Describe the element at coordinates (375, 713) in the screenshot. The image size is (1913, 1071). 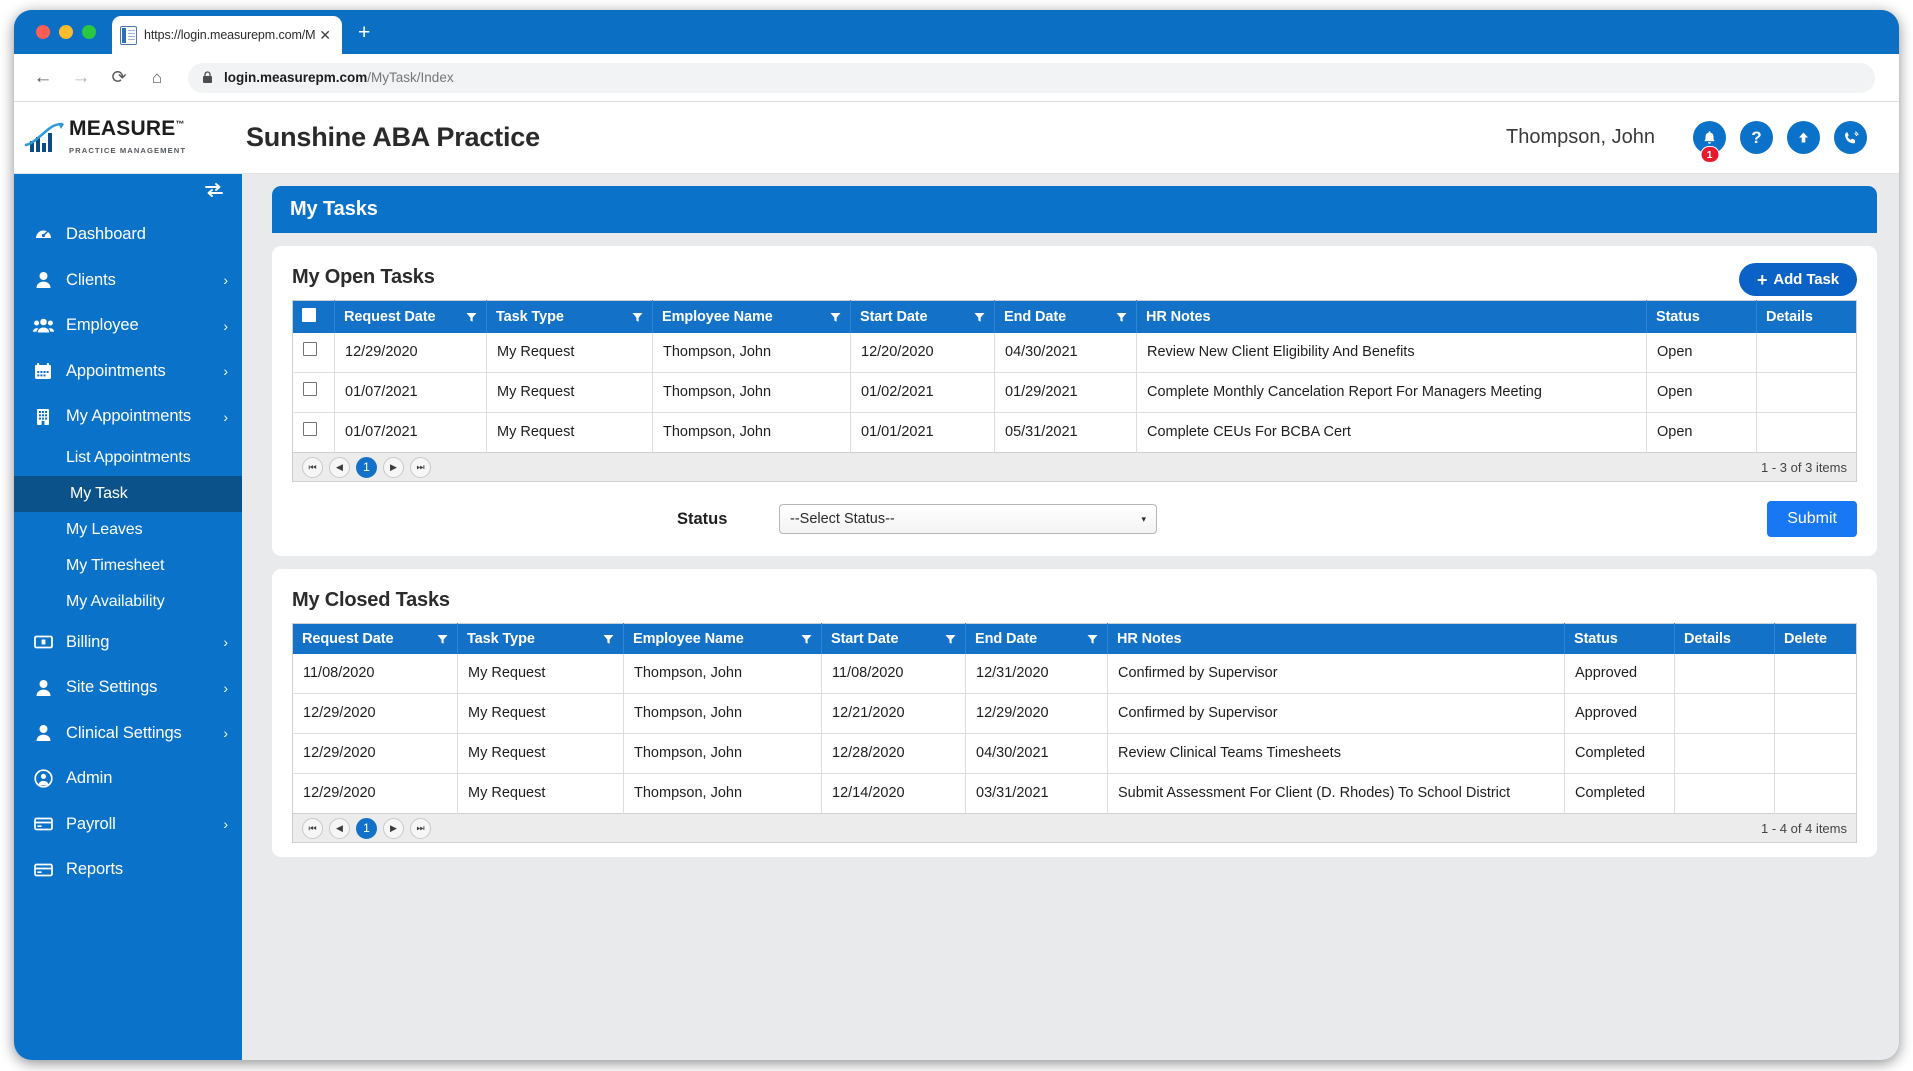
I see `cell-request-date: 12/29/2020` at that location.